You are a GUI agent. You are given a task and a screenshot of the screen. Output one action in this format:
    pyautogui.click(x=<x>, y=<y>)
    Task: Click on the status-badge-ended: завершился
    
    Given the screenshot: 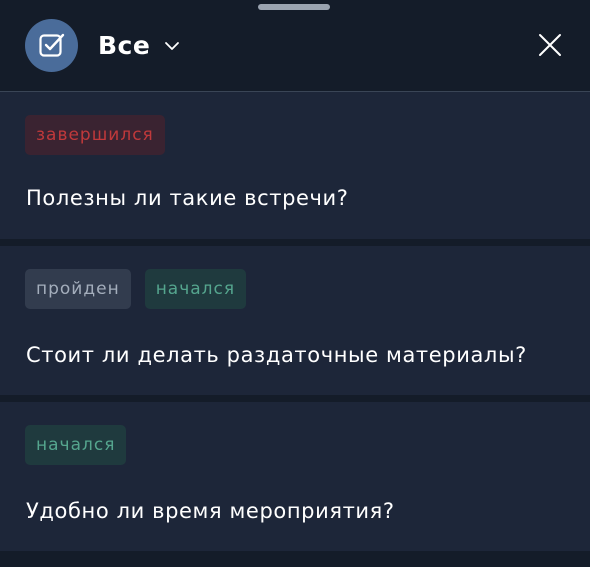 What is the action you would take?
    pyautogui.click(x=95, y=135)
    